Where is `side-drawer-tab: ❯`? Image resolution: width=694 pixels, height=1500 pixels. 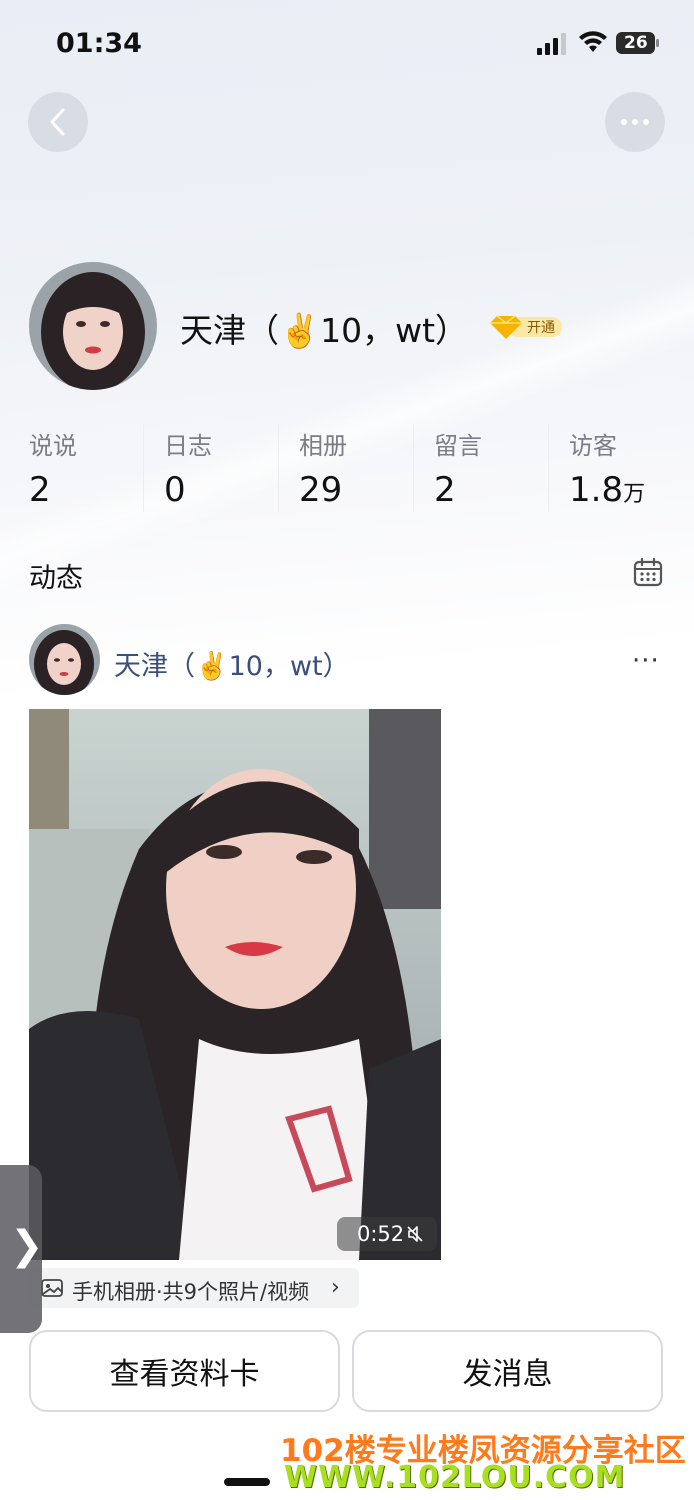
side-drawer-tab: ❯ is located at coordinates (22, 1249).